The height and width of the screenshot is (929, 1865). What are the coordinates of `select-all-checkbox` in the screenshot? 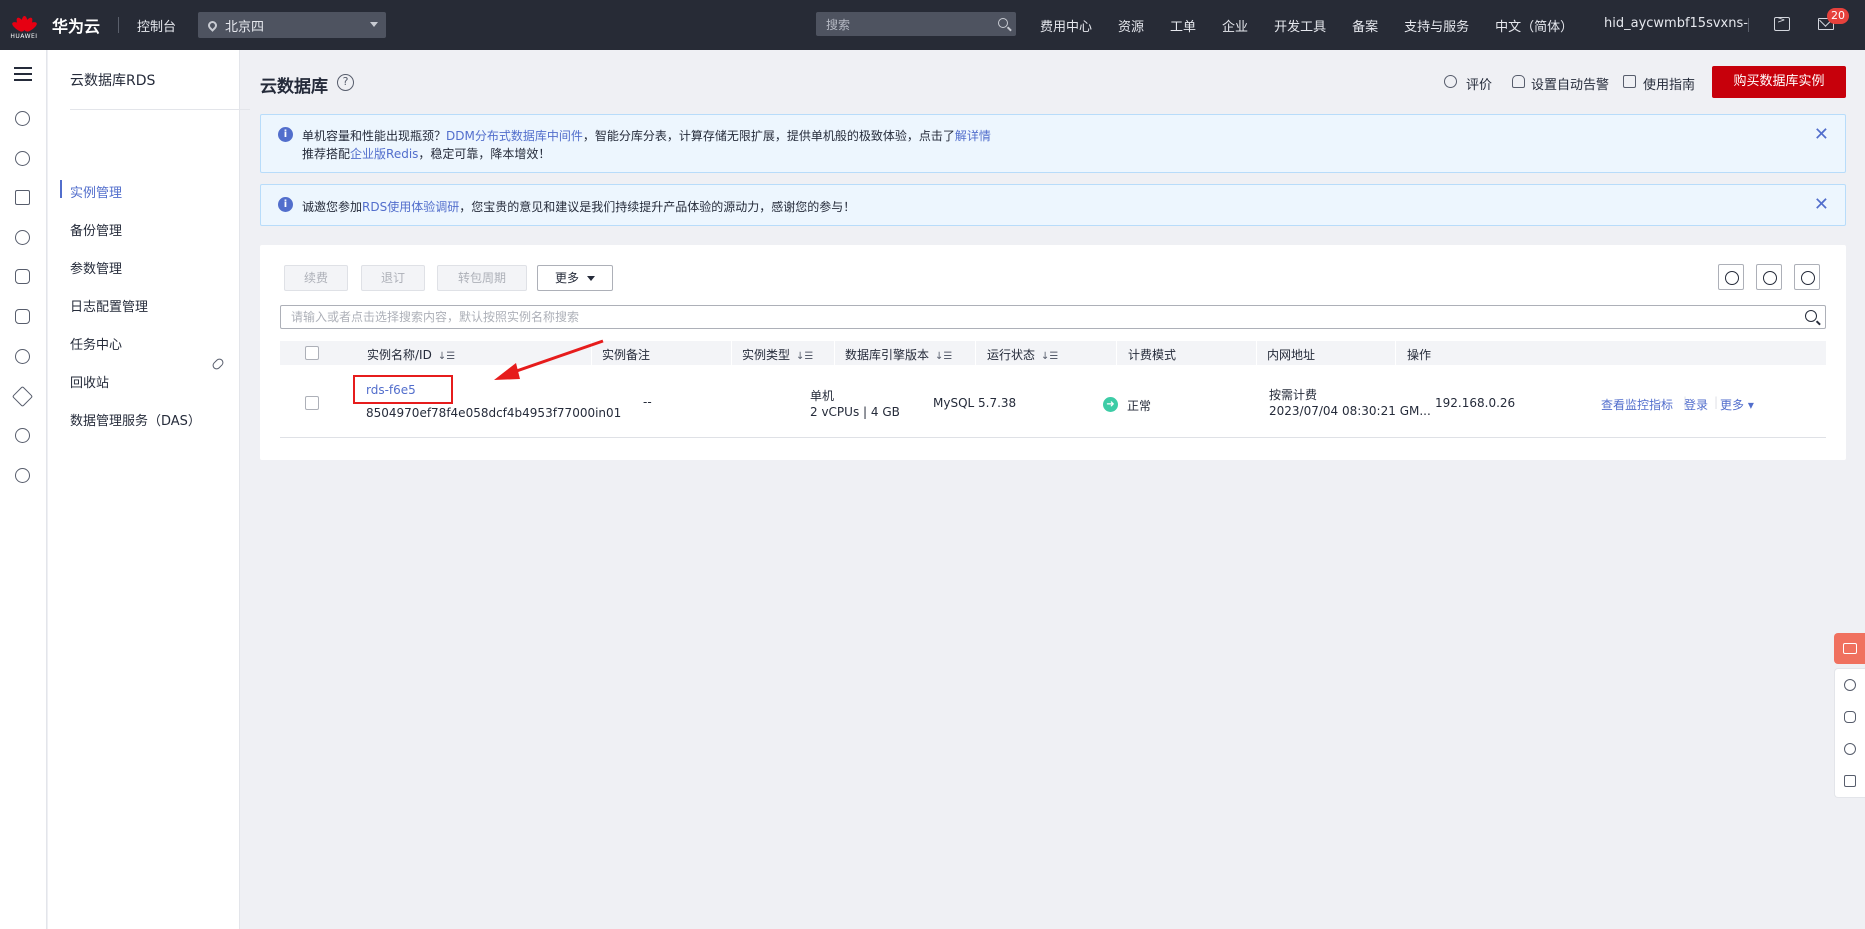 It's located at (312, 353).